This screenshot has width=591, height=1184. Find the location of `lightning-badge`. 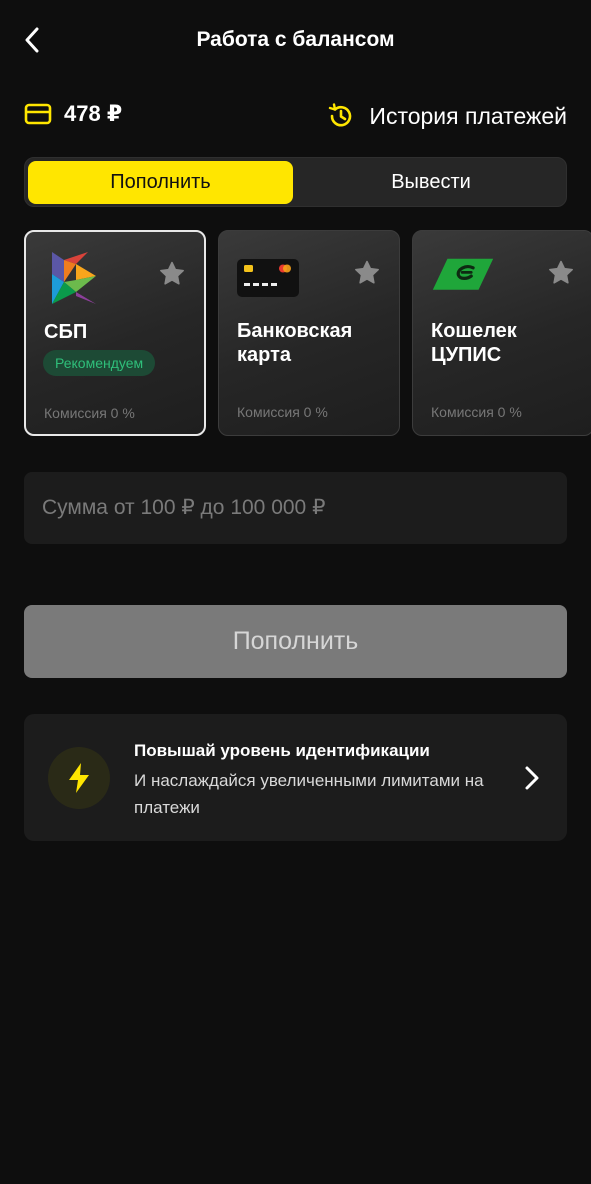

lightning-badge is located at coordinates (79, 778).